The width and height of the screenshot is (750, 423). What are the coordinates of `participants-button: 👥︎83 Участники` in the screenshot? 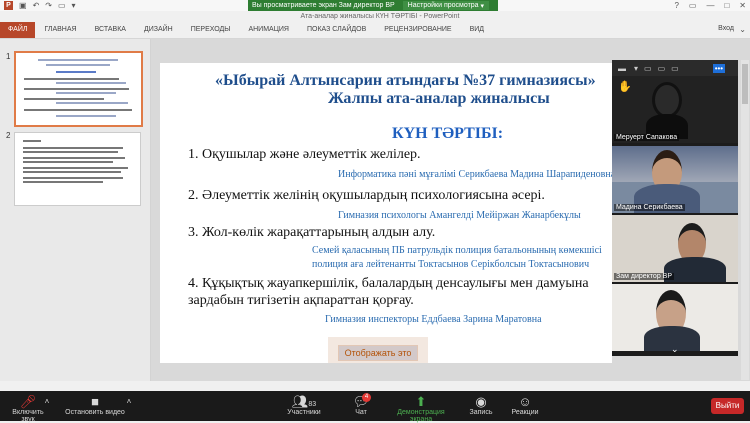 It's located at (304, 405).